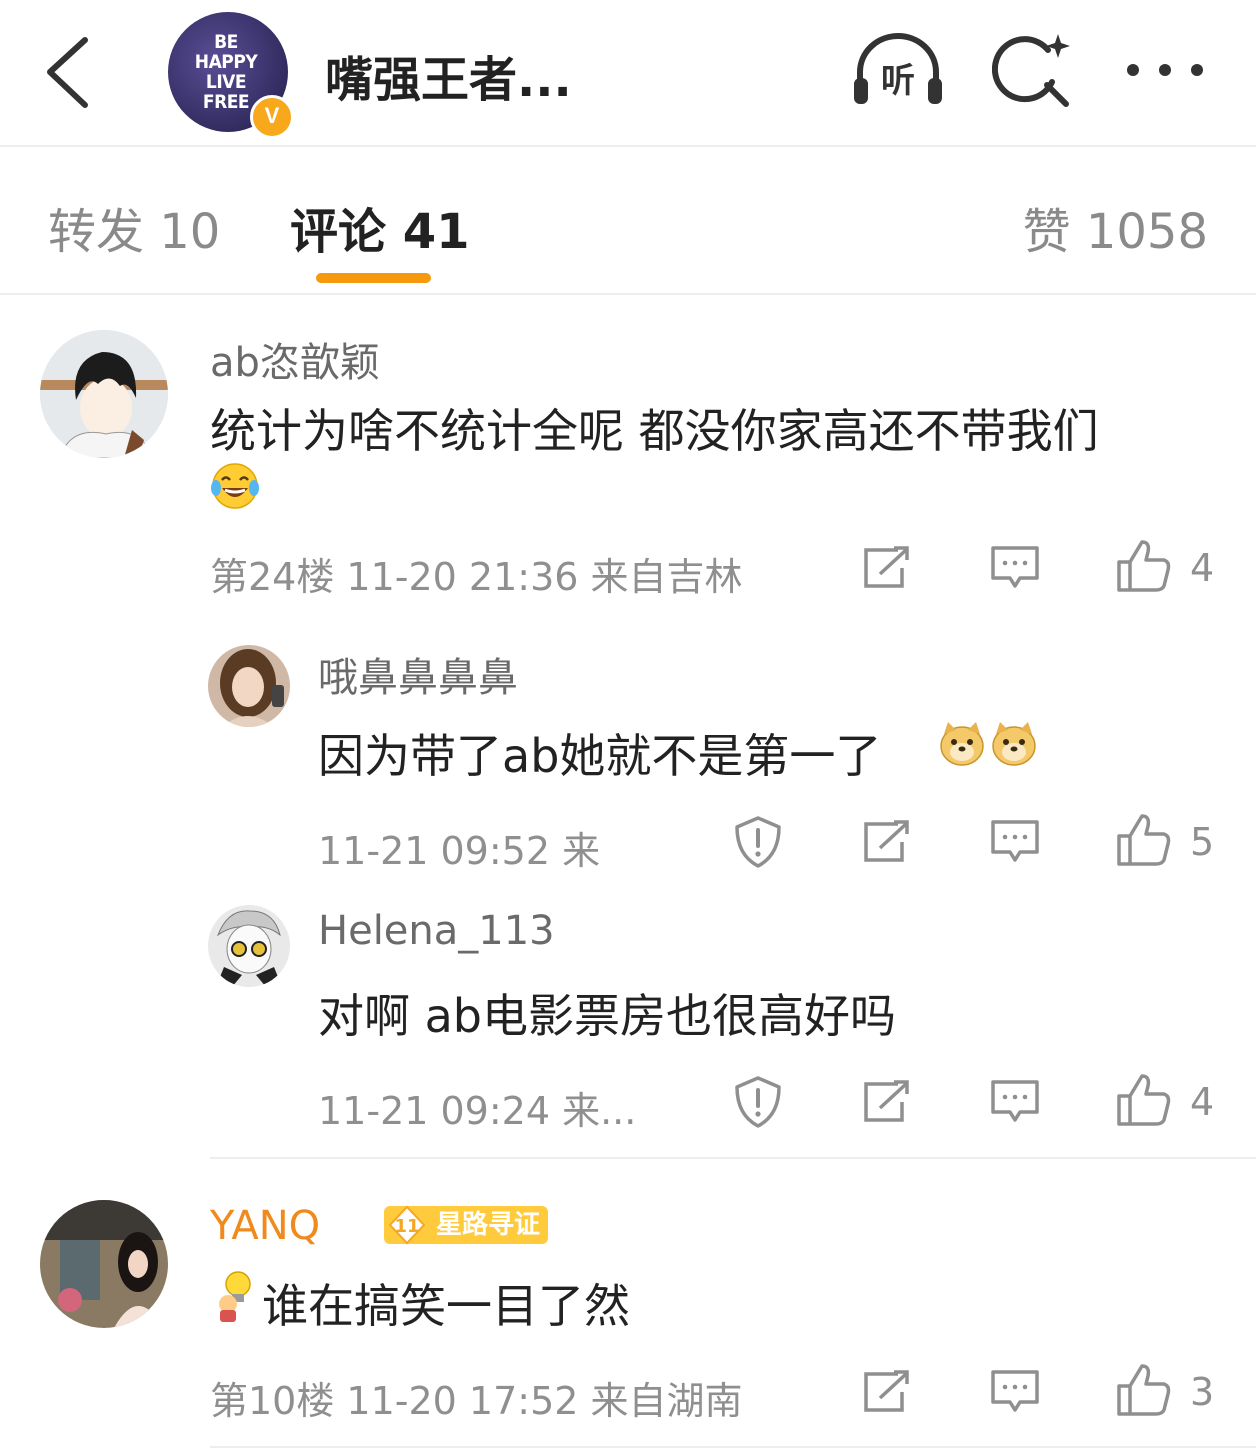  I want to click on tab-reposts: 转发 10, so click(134, 227).